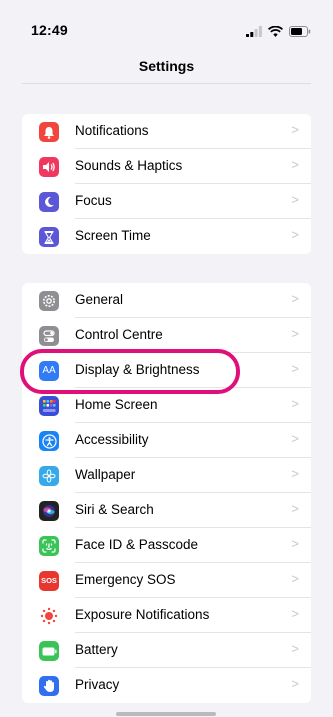 This screenshot has width=333, height=717. Describe the element at coordinates (49, 30) in the screenshot. I see `status-time: 12:49` at that location.